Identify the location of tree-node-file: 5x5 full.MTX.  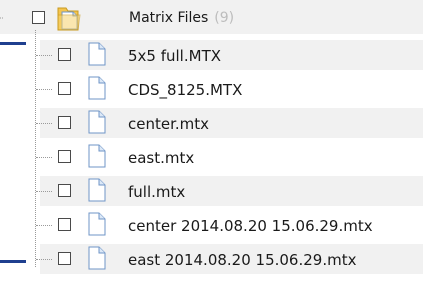
(211, 55).